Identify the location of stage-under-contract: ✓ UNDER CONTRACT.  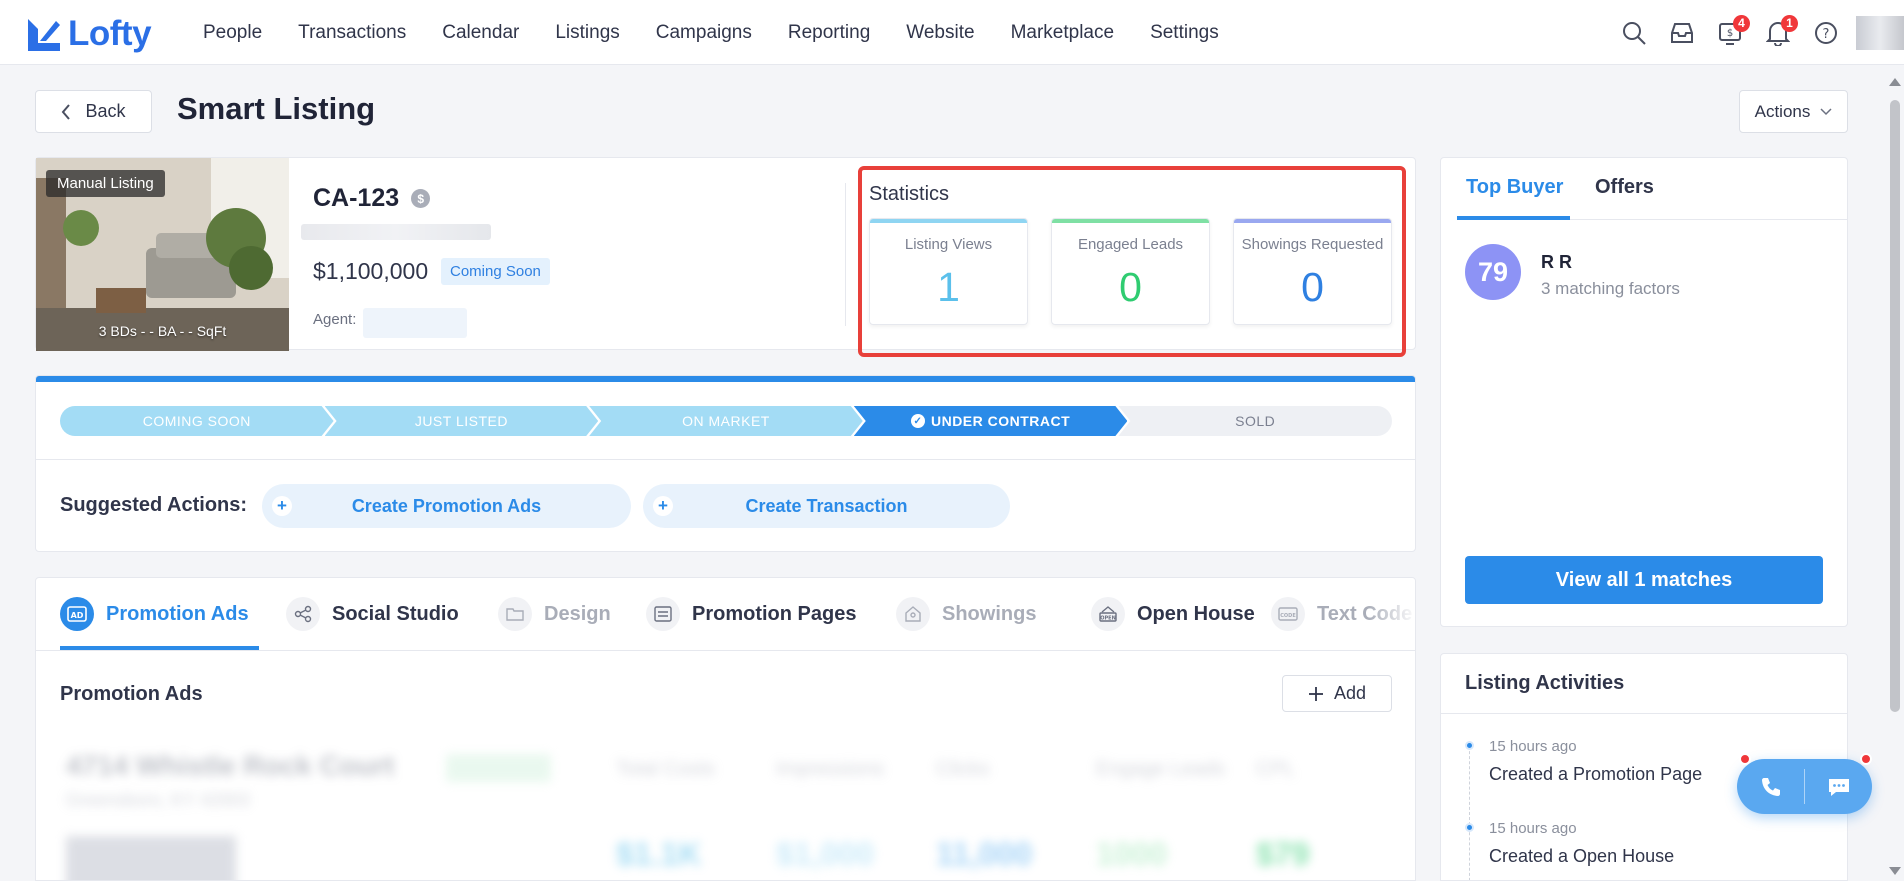
(991, 421).